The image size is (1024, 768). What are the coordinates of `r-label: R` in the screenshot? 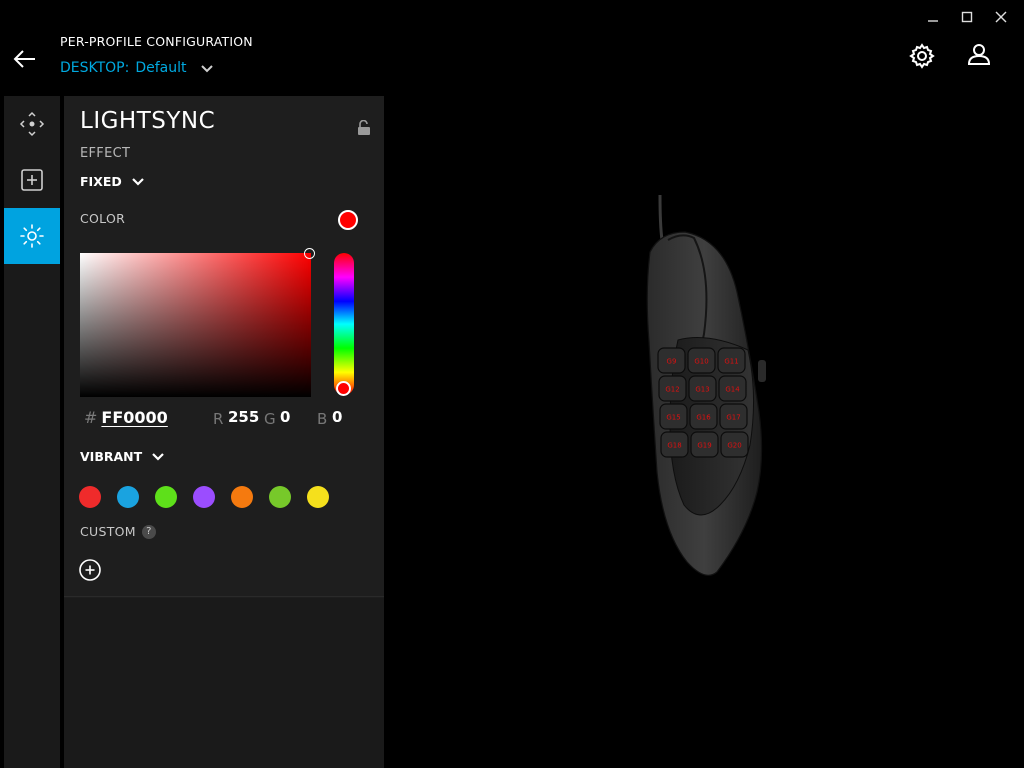 It's located at (218, 419).